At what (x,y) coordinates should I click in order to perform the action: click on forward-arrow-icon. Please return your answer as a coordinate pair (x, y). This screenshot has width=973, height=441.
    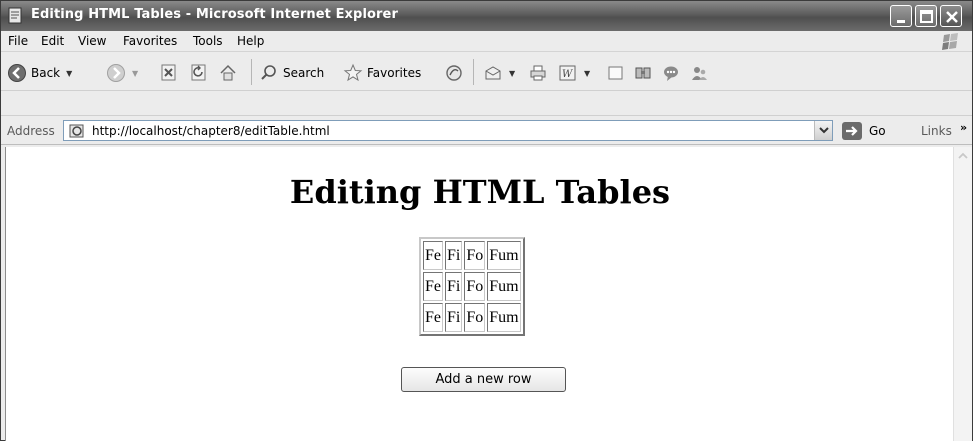
    Looking at the image, I should click on (116, 73).